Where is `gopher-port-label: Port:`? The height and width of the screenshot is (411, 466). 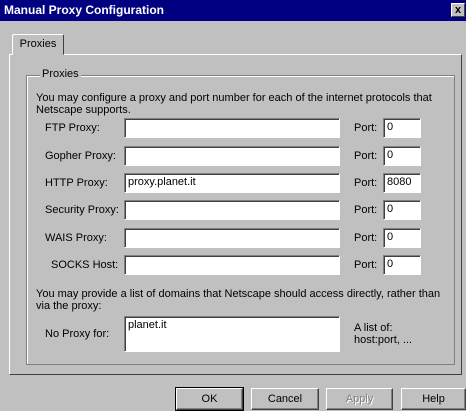 gopher-port-label: Port: is located at coordinates (366, 156).